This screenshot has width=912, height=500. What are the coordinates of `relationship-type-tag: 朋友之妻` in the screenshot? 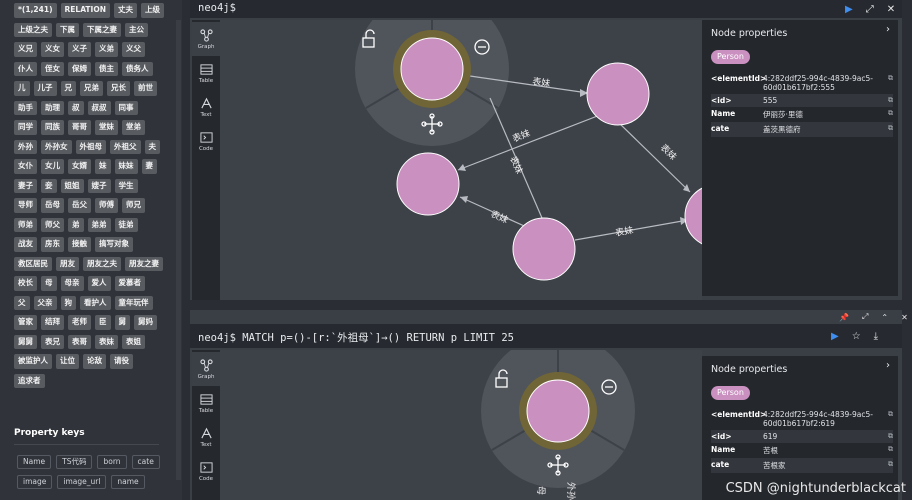 It's located at (144, 263).